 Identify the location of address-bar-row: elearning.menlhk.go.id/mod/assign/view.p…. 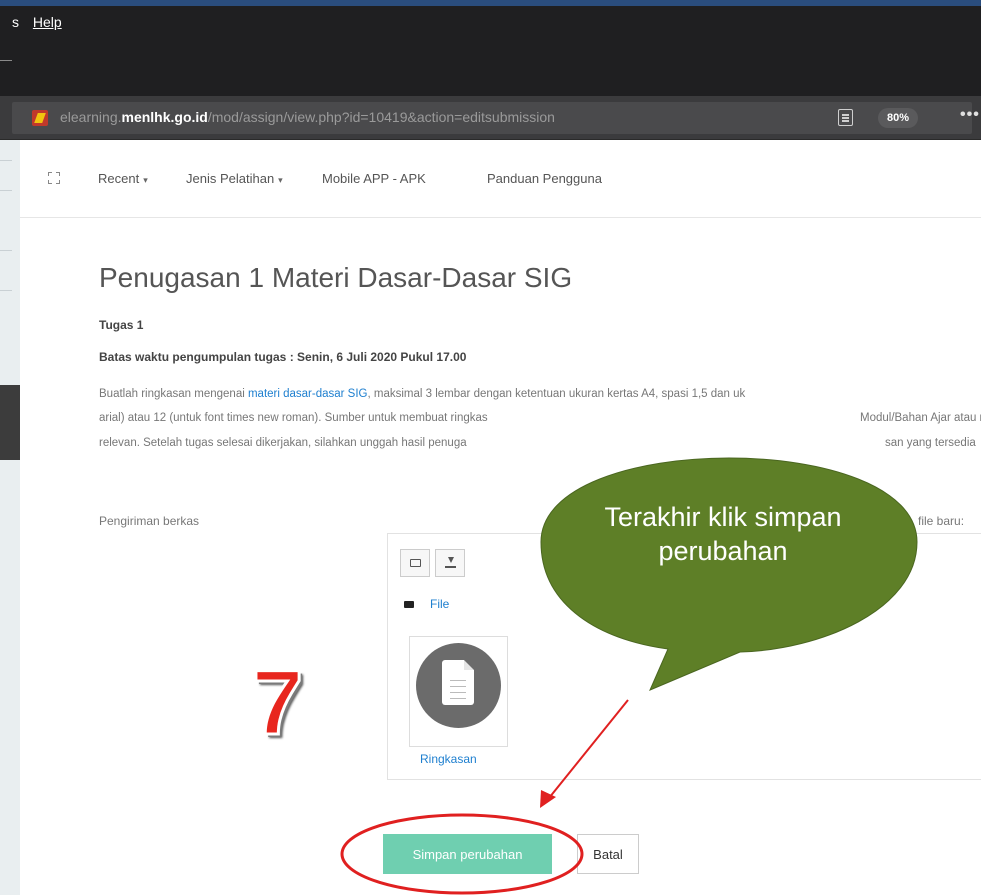
(490, 118).